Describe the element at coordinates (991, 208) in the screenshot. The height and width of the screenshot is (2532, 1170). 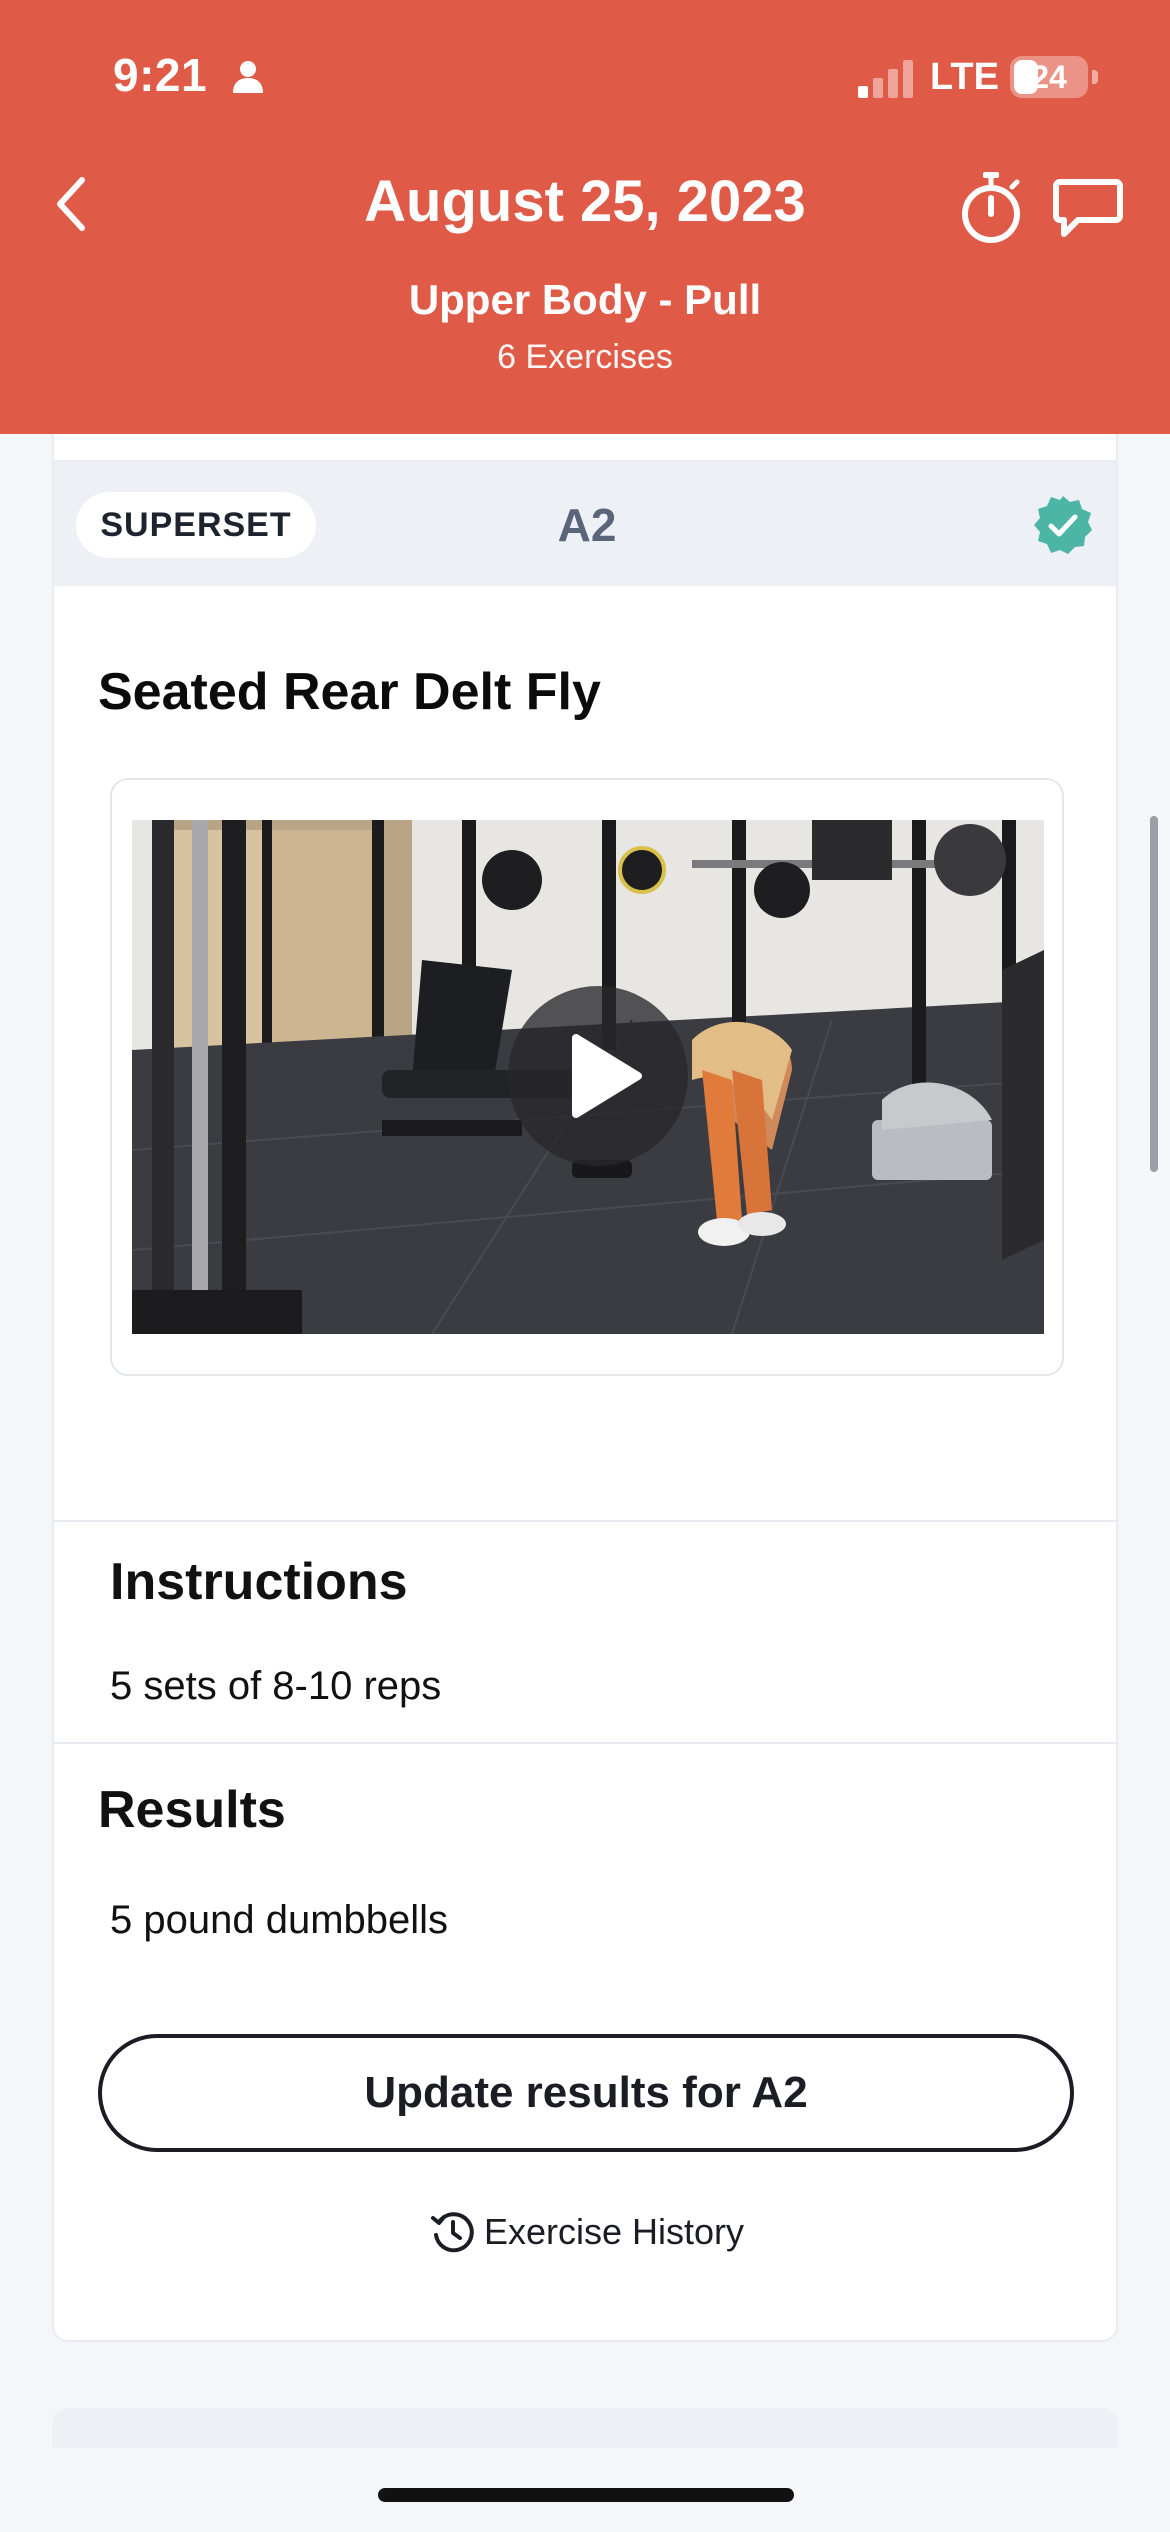
I see `stopwatch-icon` at that location.